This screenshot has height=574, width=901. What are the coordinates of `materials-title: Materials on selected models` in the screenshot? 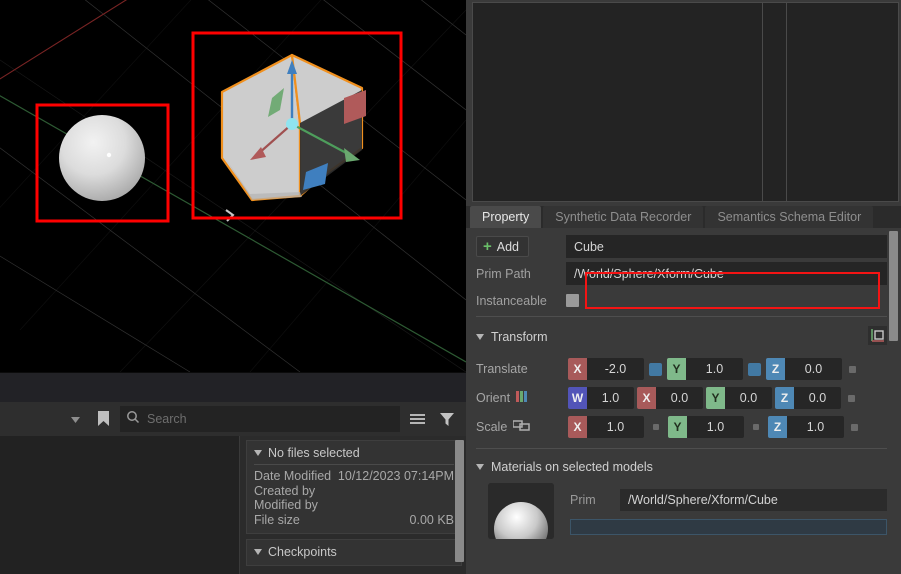 It's located at (572, 467).